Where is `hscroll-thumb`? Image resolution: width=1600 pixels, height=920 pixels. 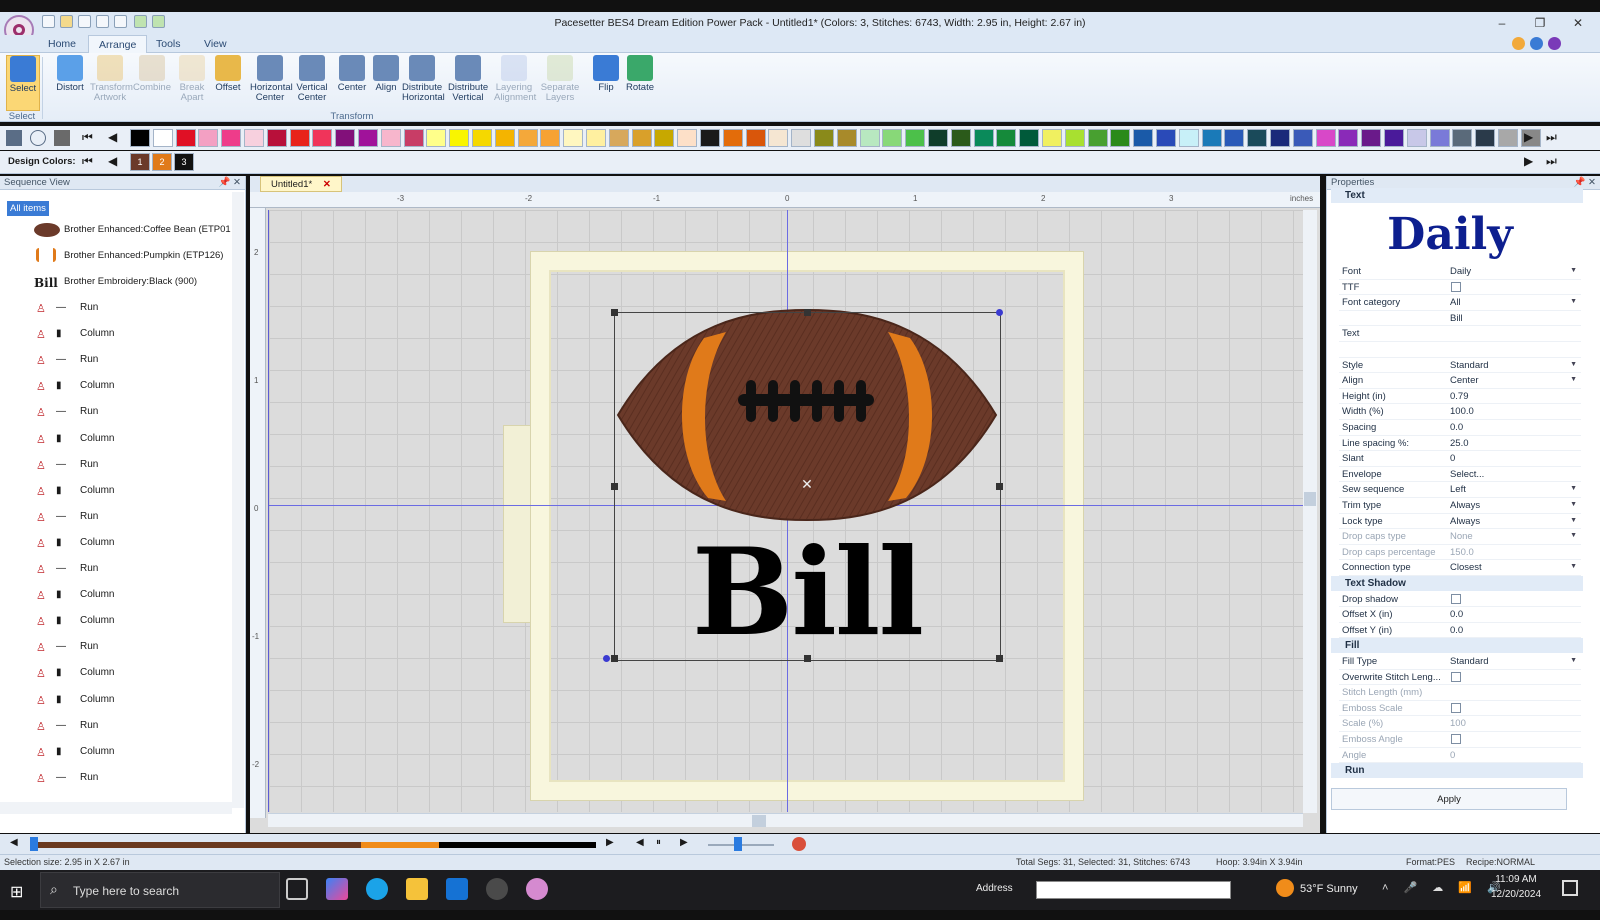
hscroll-thumb is located at coordinates (759, 821).